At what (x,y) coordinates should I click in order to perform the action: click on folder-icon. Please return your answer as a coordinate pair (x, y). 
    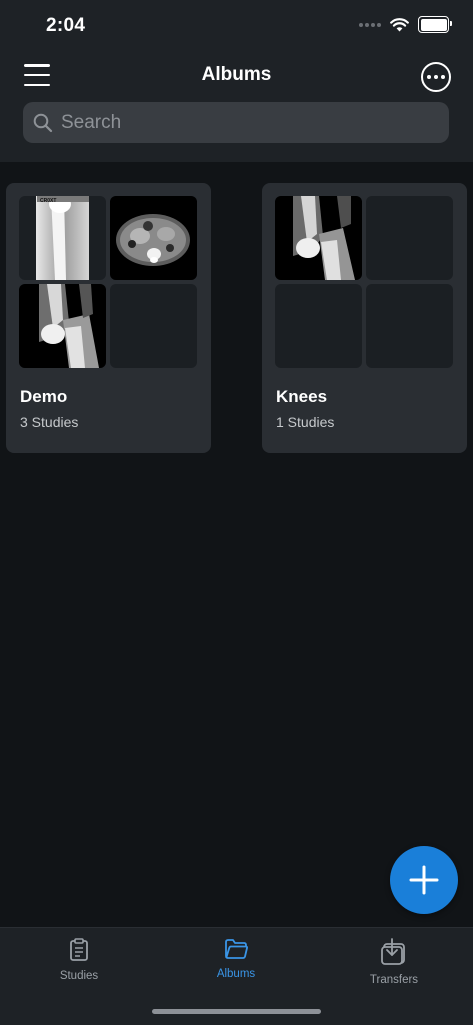
    Looking at the image, I should click on (236, 949).